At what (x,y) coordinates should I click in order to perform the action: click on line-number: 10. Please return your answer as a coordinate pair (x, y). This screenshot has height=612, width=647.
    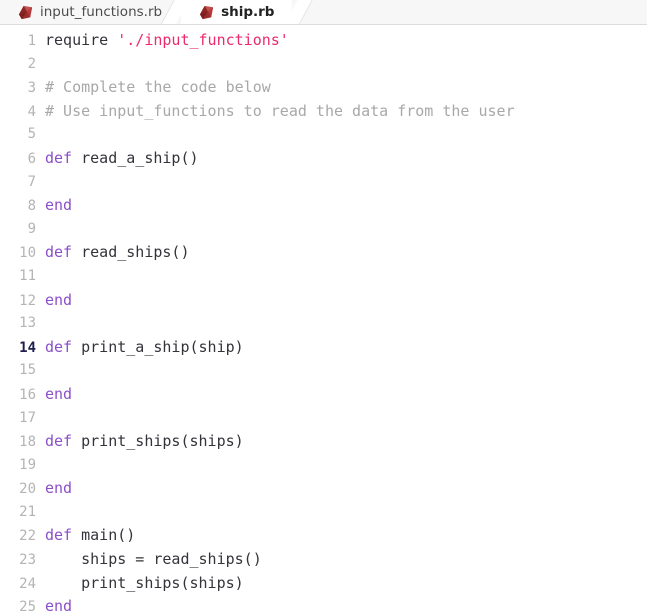
    Looking at the image, I should click on (27, 253).